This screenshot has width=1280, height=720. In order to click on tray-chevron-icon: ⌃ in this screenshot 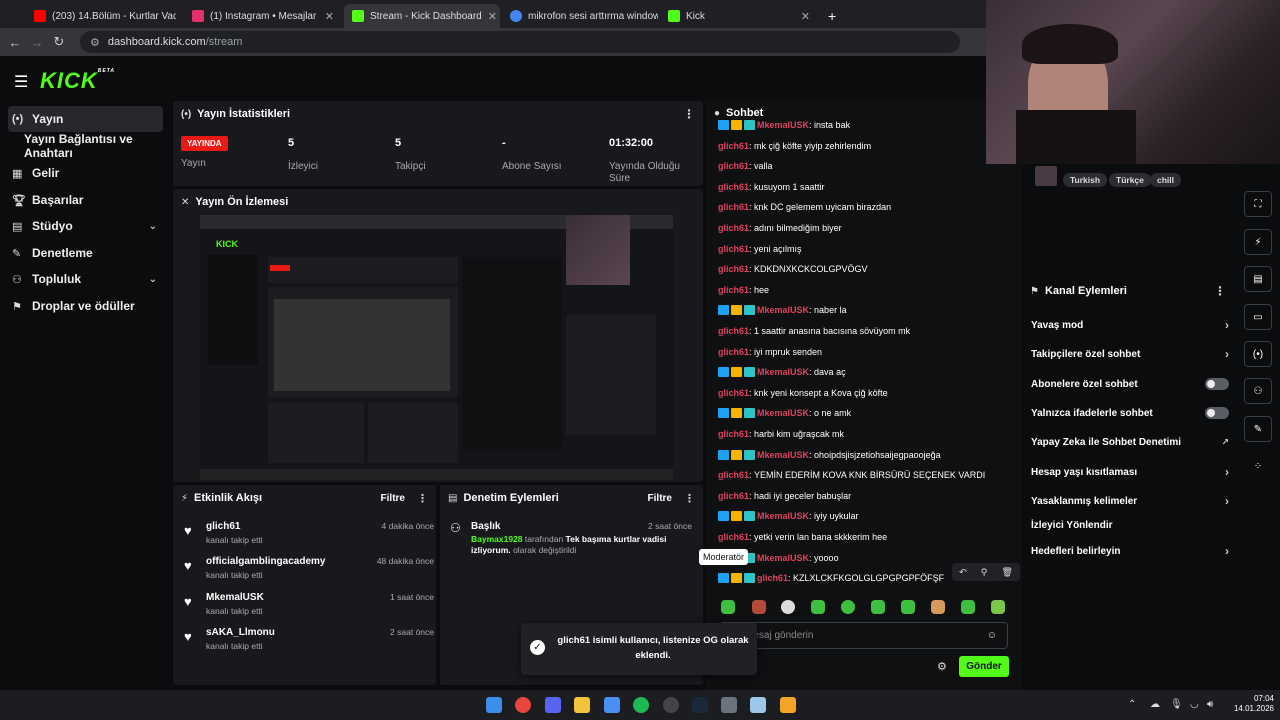, I will do `click(1132, 704)`.